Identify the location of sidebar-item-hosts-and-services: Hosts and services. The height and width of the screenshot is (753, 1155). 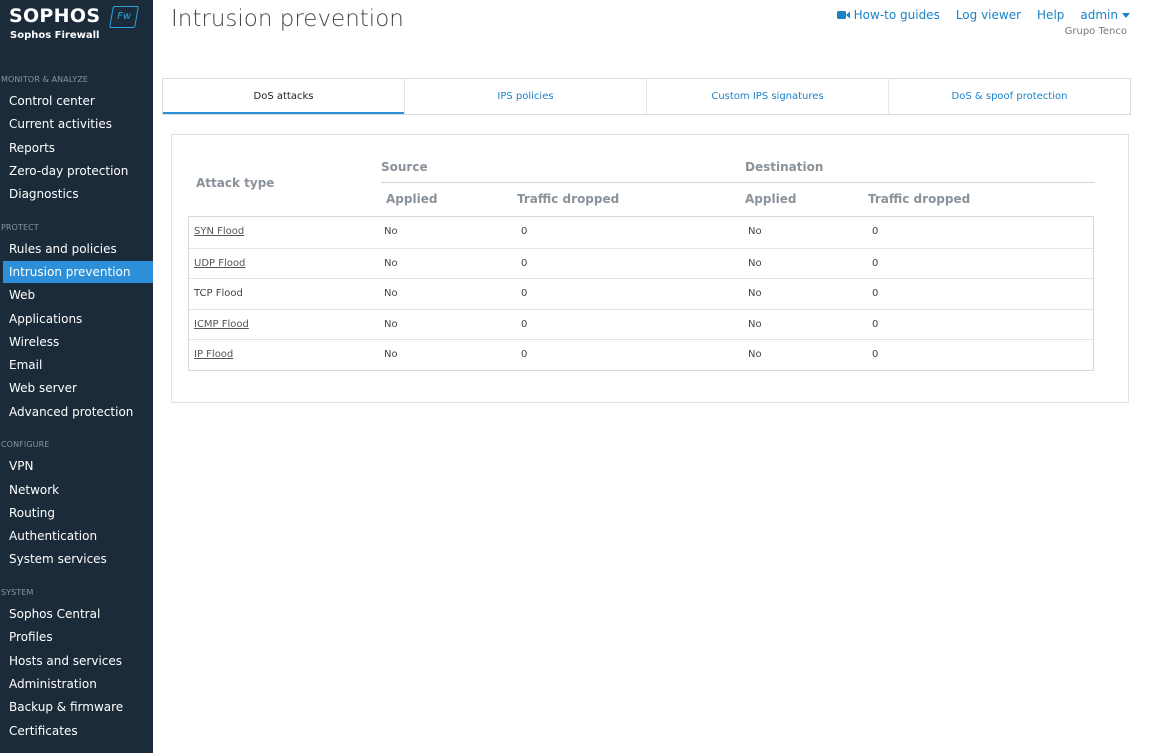
(78, 661).